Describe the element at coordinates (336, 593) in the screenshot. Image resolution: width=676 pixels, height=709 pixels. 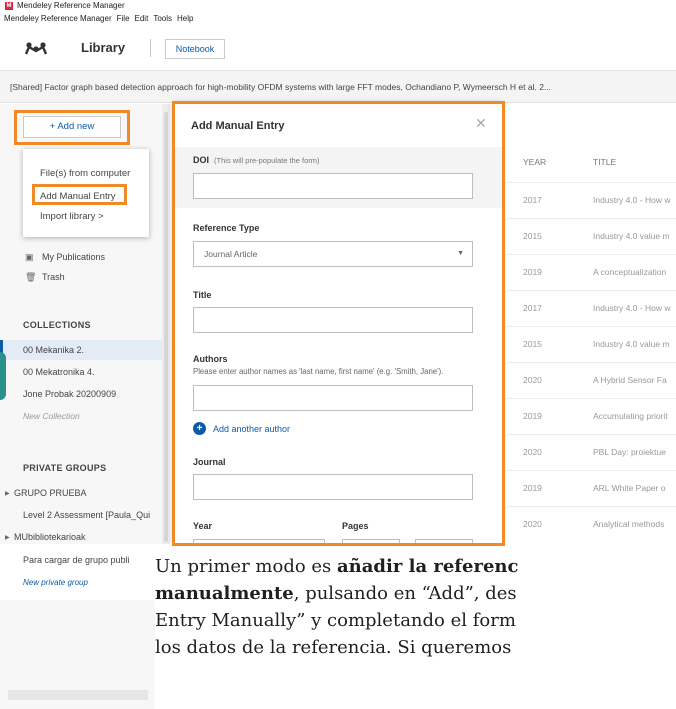
I see `caption-line-2: manualmente, pulsando en “Add”, des` at that location.